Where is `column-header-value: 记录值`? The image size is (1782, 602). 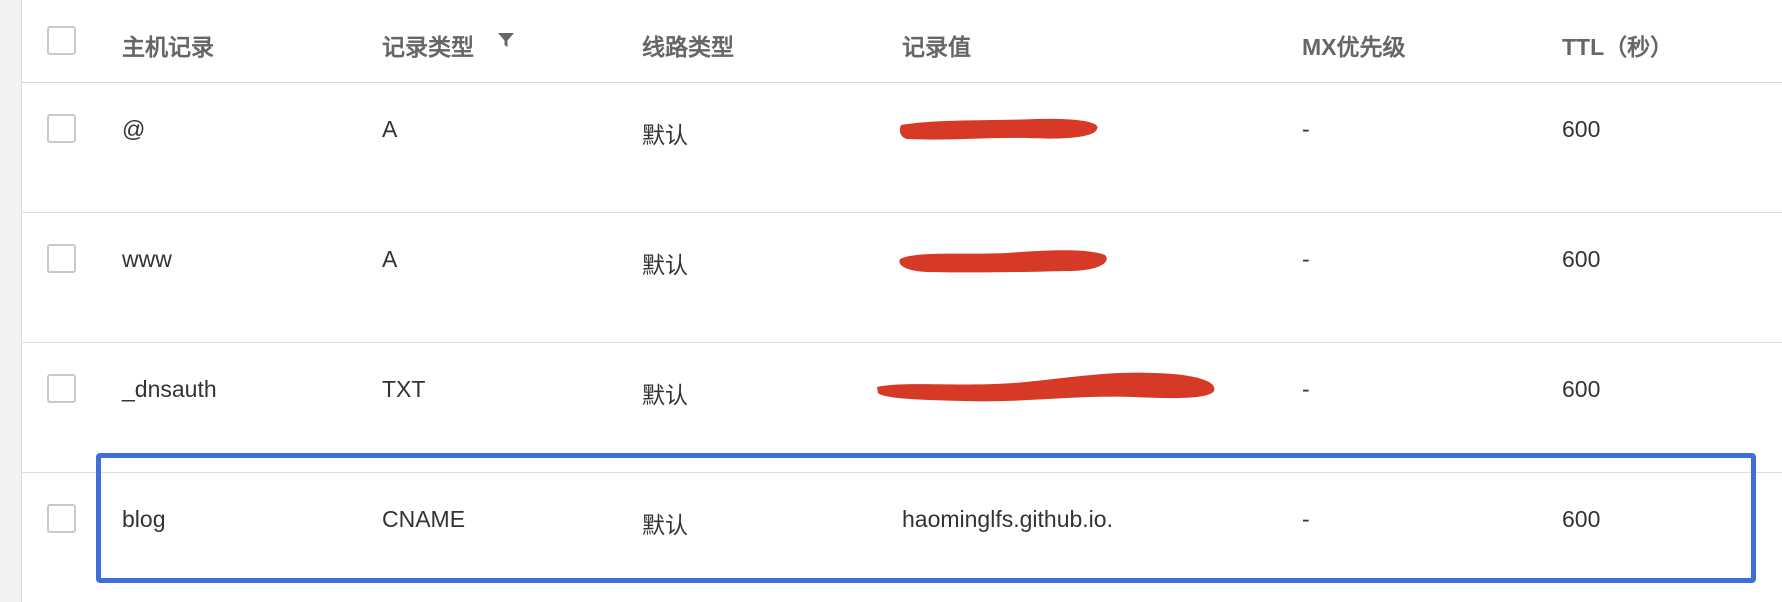 column-header-value: 记录值 is located at coordinates (936, 45).